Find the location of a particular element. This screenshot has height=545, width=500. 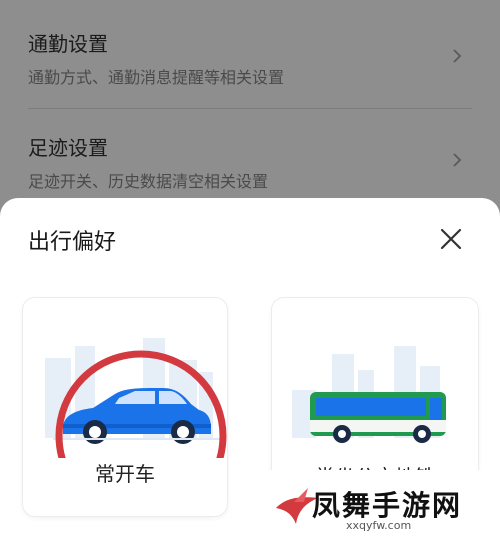

bus-illustration is located at coordinates (369, 394).